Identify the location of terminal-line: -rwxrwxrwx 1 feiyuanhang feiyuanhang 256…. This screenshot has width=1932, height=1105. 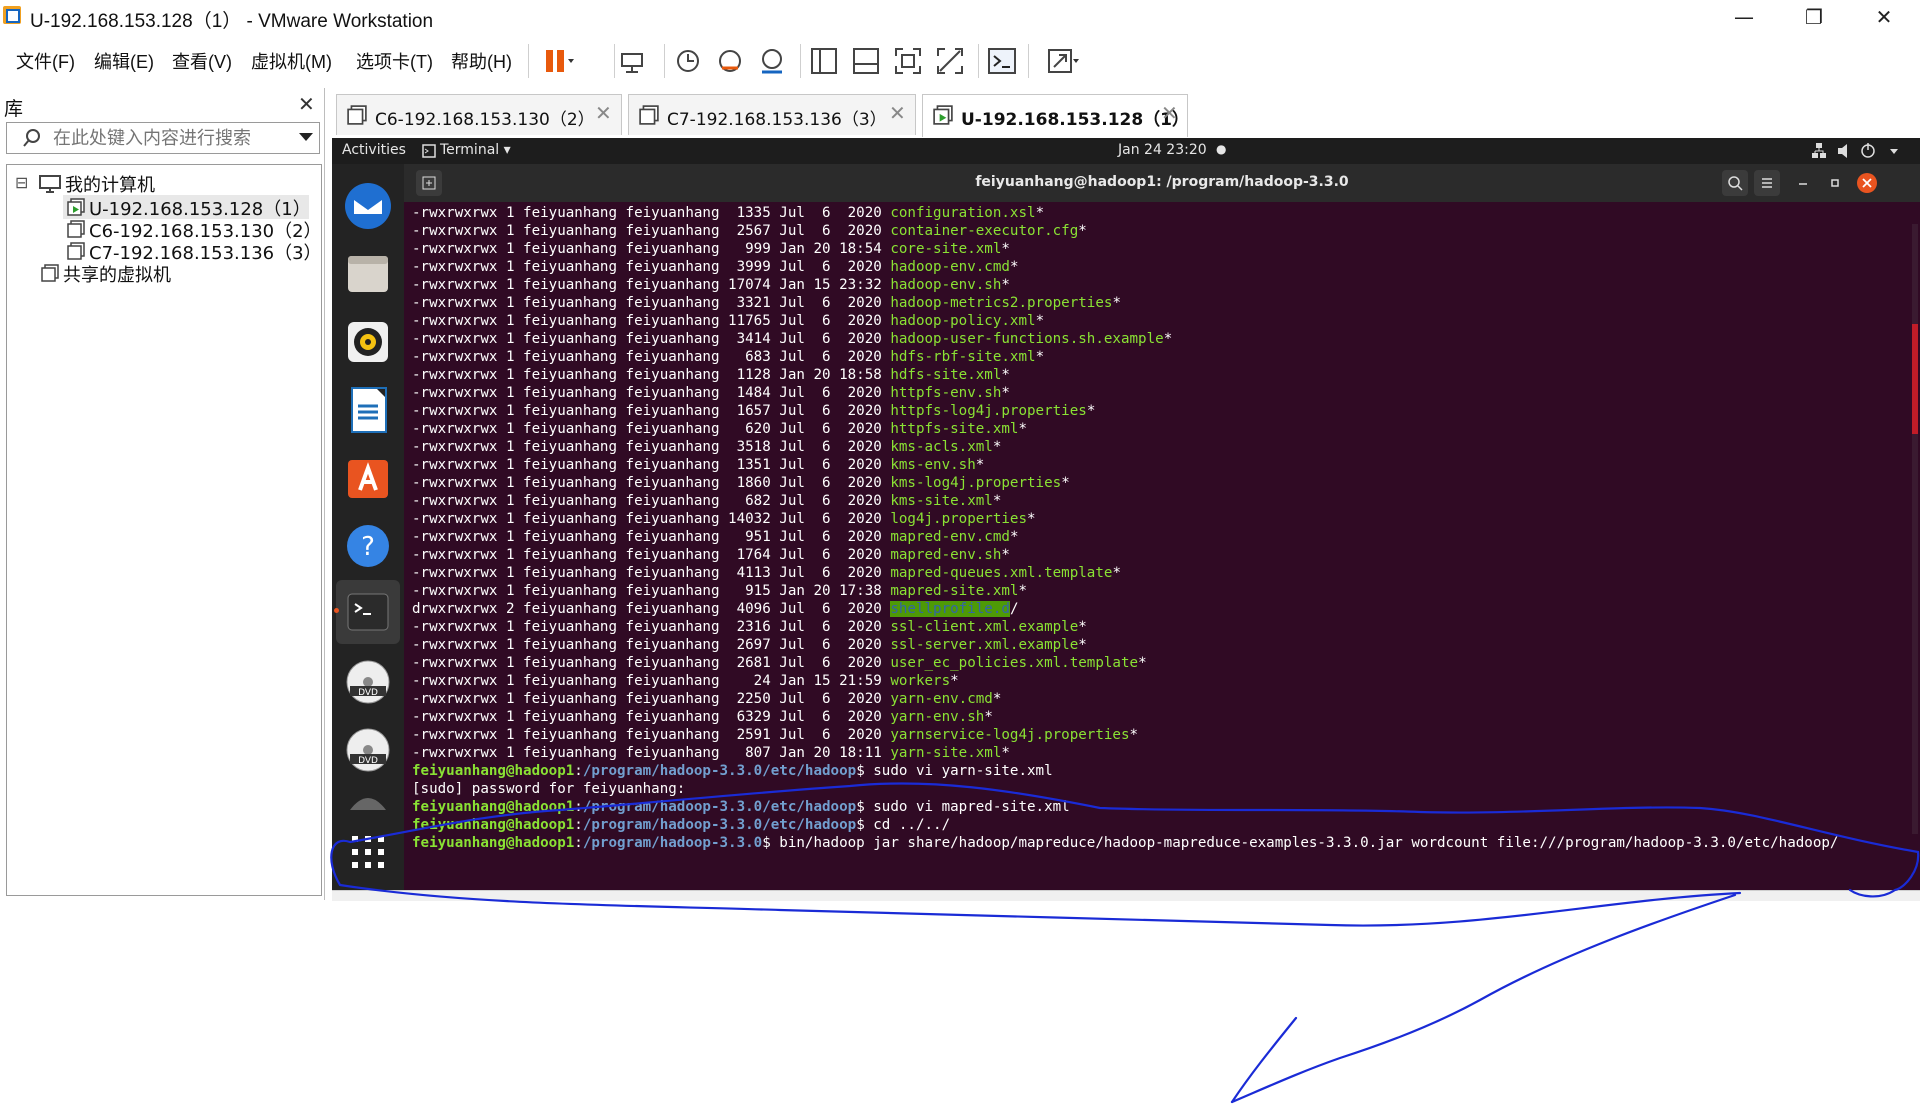
(1157, 231).